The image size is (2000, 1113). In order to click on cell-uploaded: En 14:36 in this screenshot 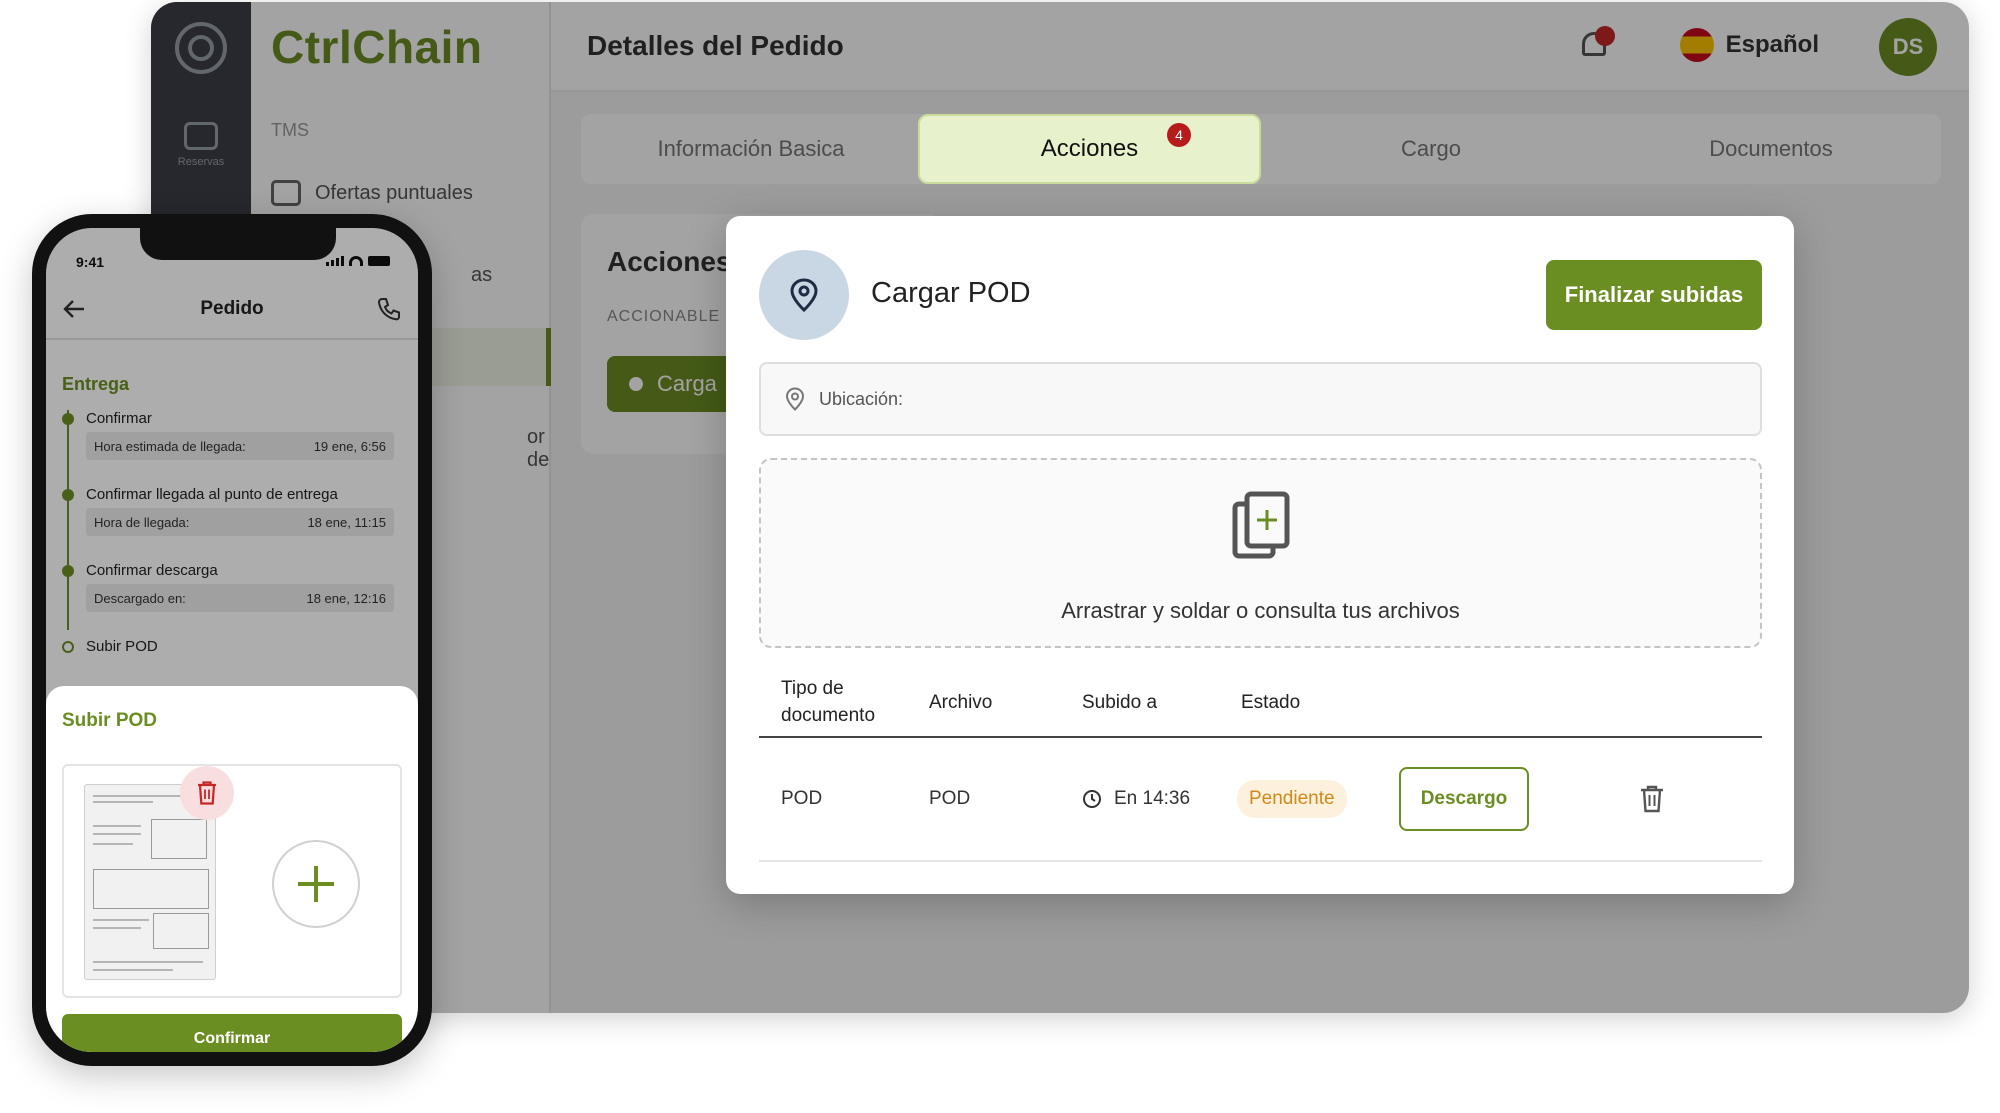, I will do `click(1136, 799)`.